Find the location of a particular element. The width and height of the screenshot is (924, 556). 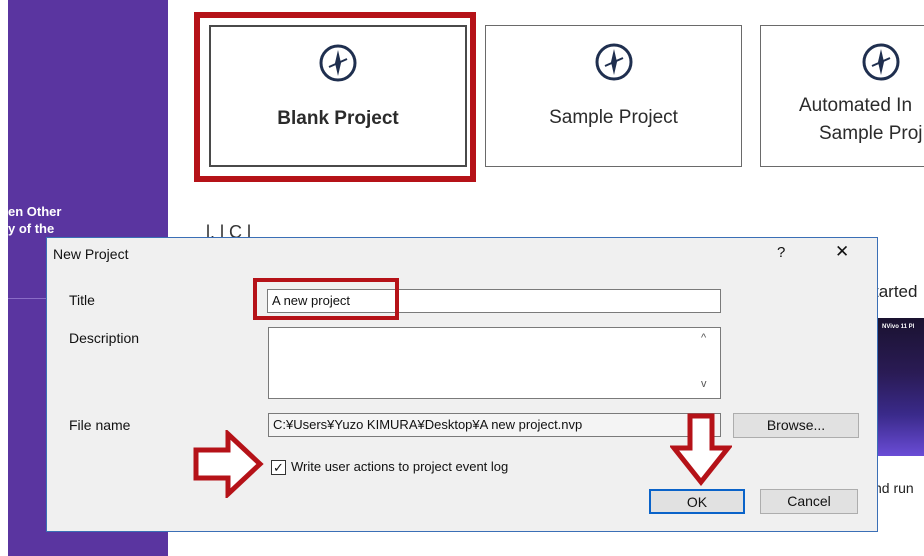

video-caption-partial: nd run is located at coordinates (894, 488).